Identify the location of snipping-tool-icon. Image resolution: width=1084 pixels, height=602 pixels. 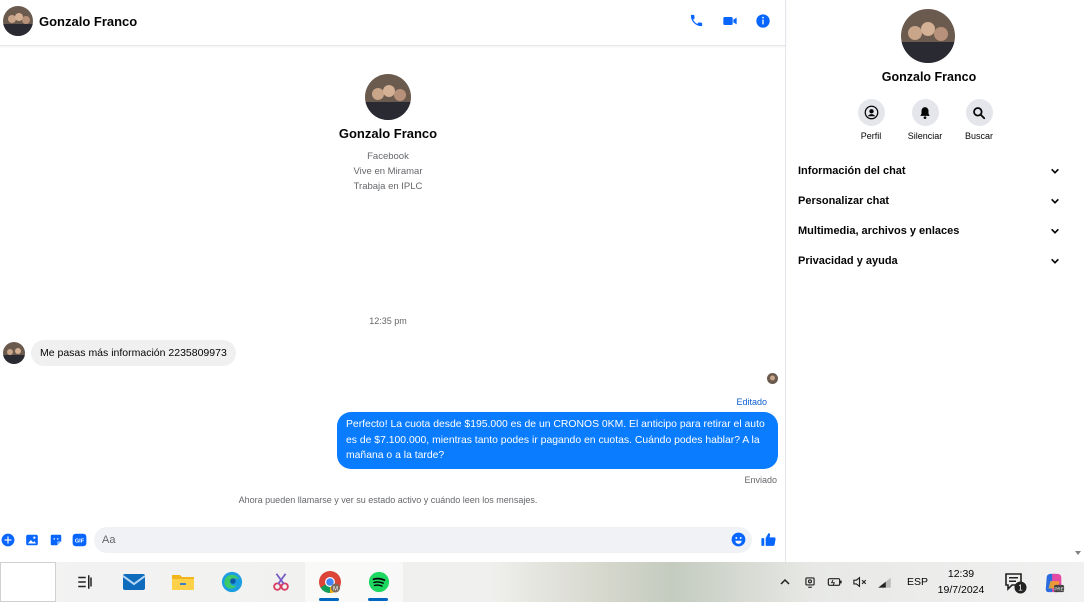
(280, 582).